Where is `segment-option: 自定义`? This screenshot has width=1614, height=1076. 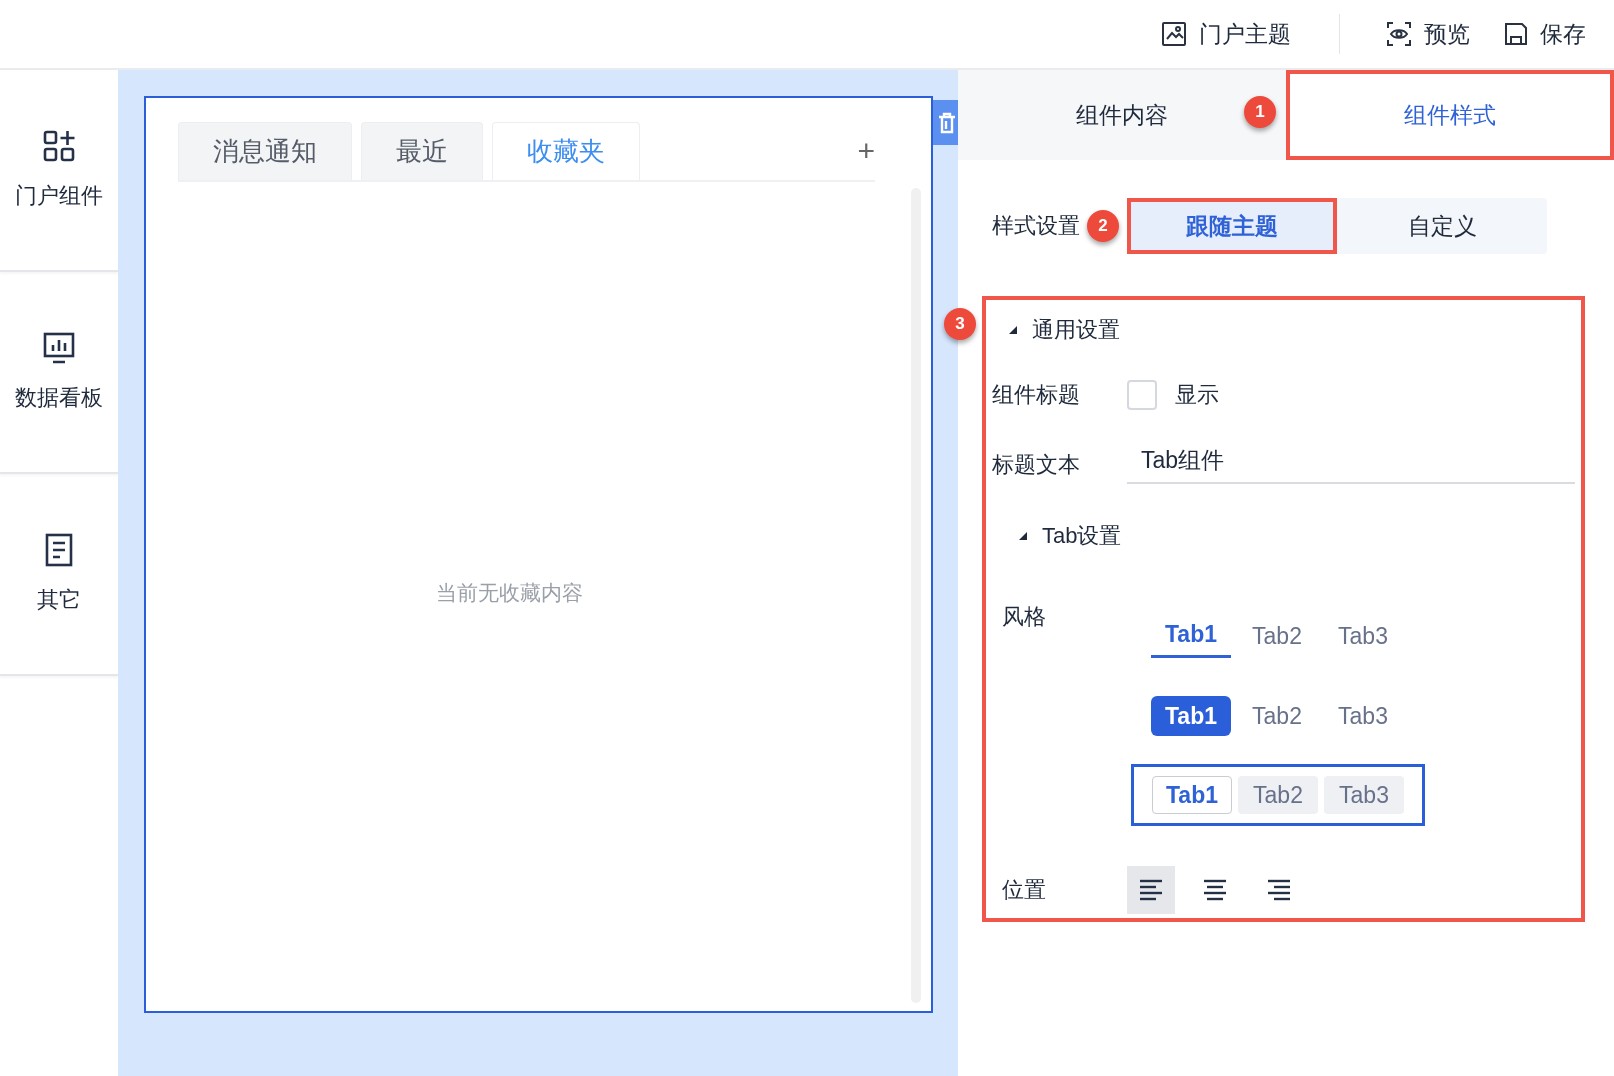 segment-option: 自定义 is located at coordinates (1442, 226).